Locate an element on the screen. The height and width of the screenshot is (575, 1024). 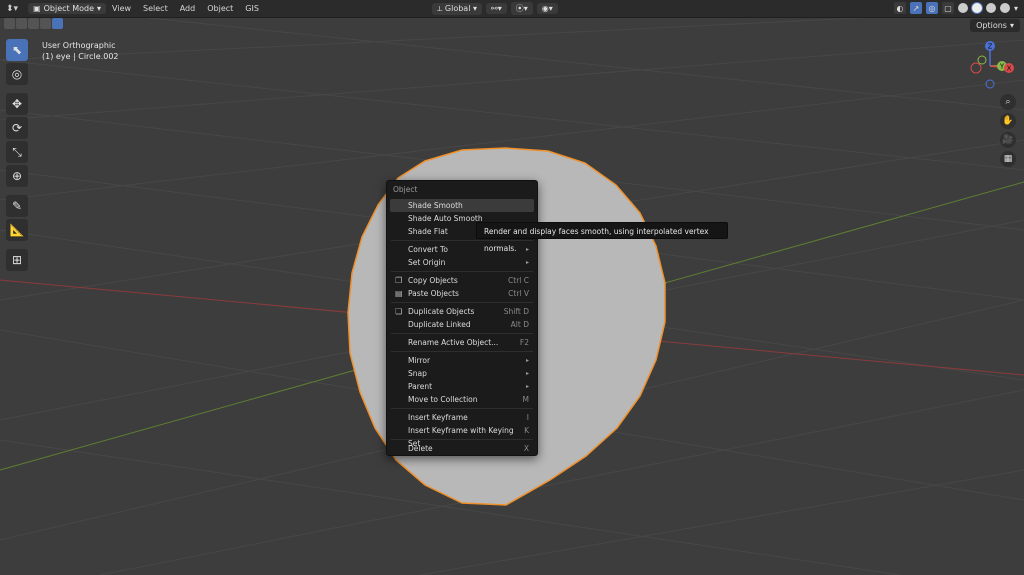
menu-item-label: Paste Objects is located at coordinates (433, 293).